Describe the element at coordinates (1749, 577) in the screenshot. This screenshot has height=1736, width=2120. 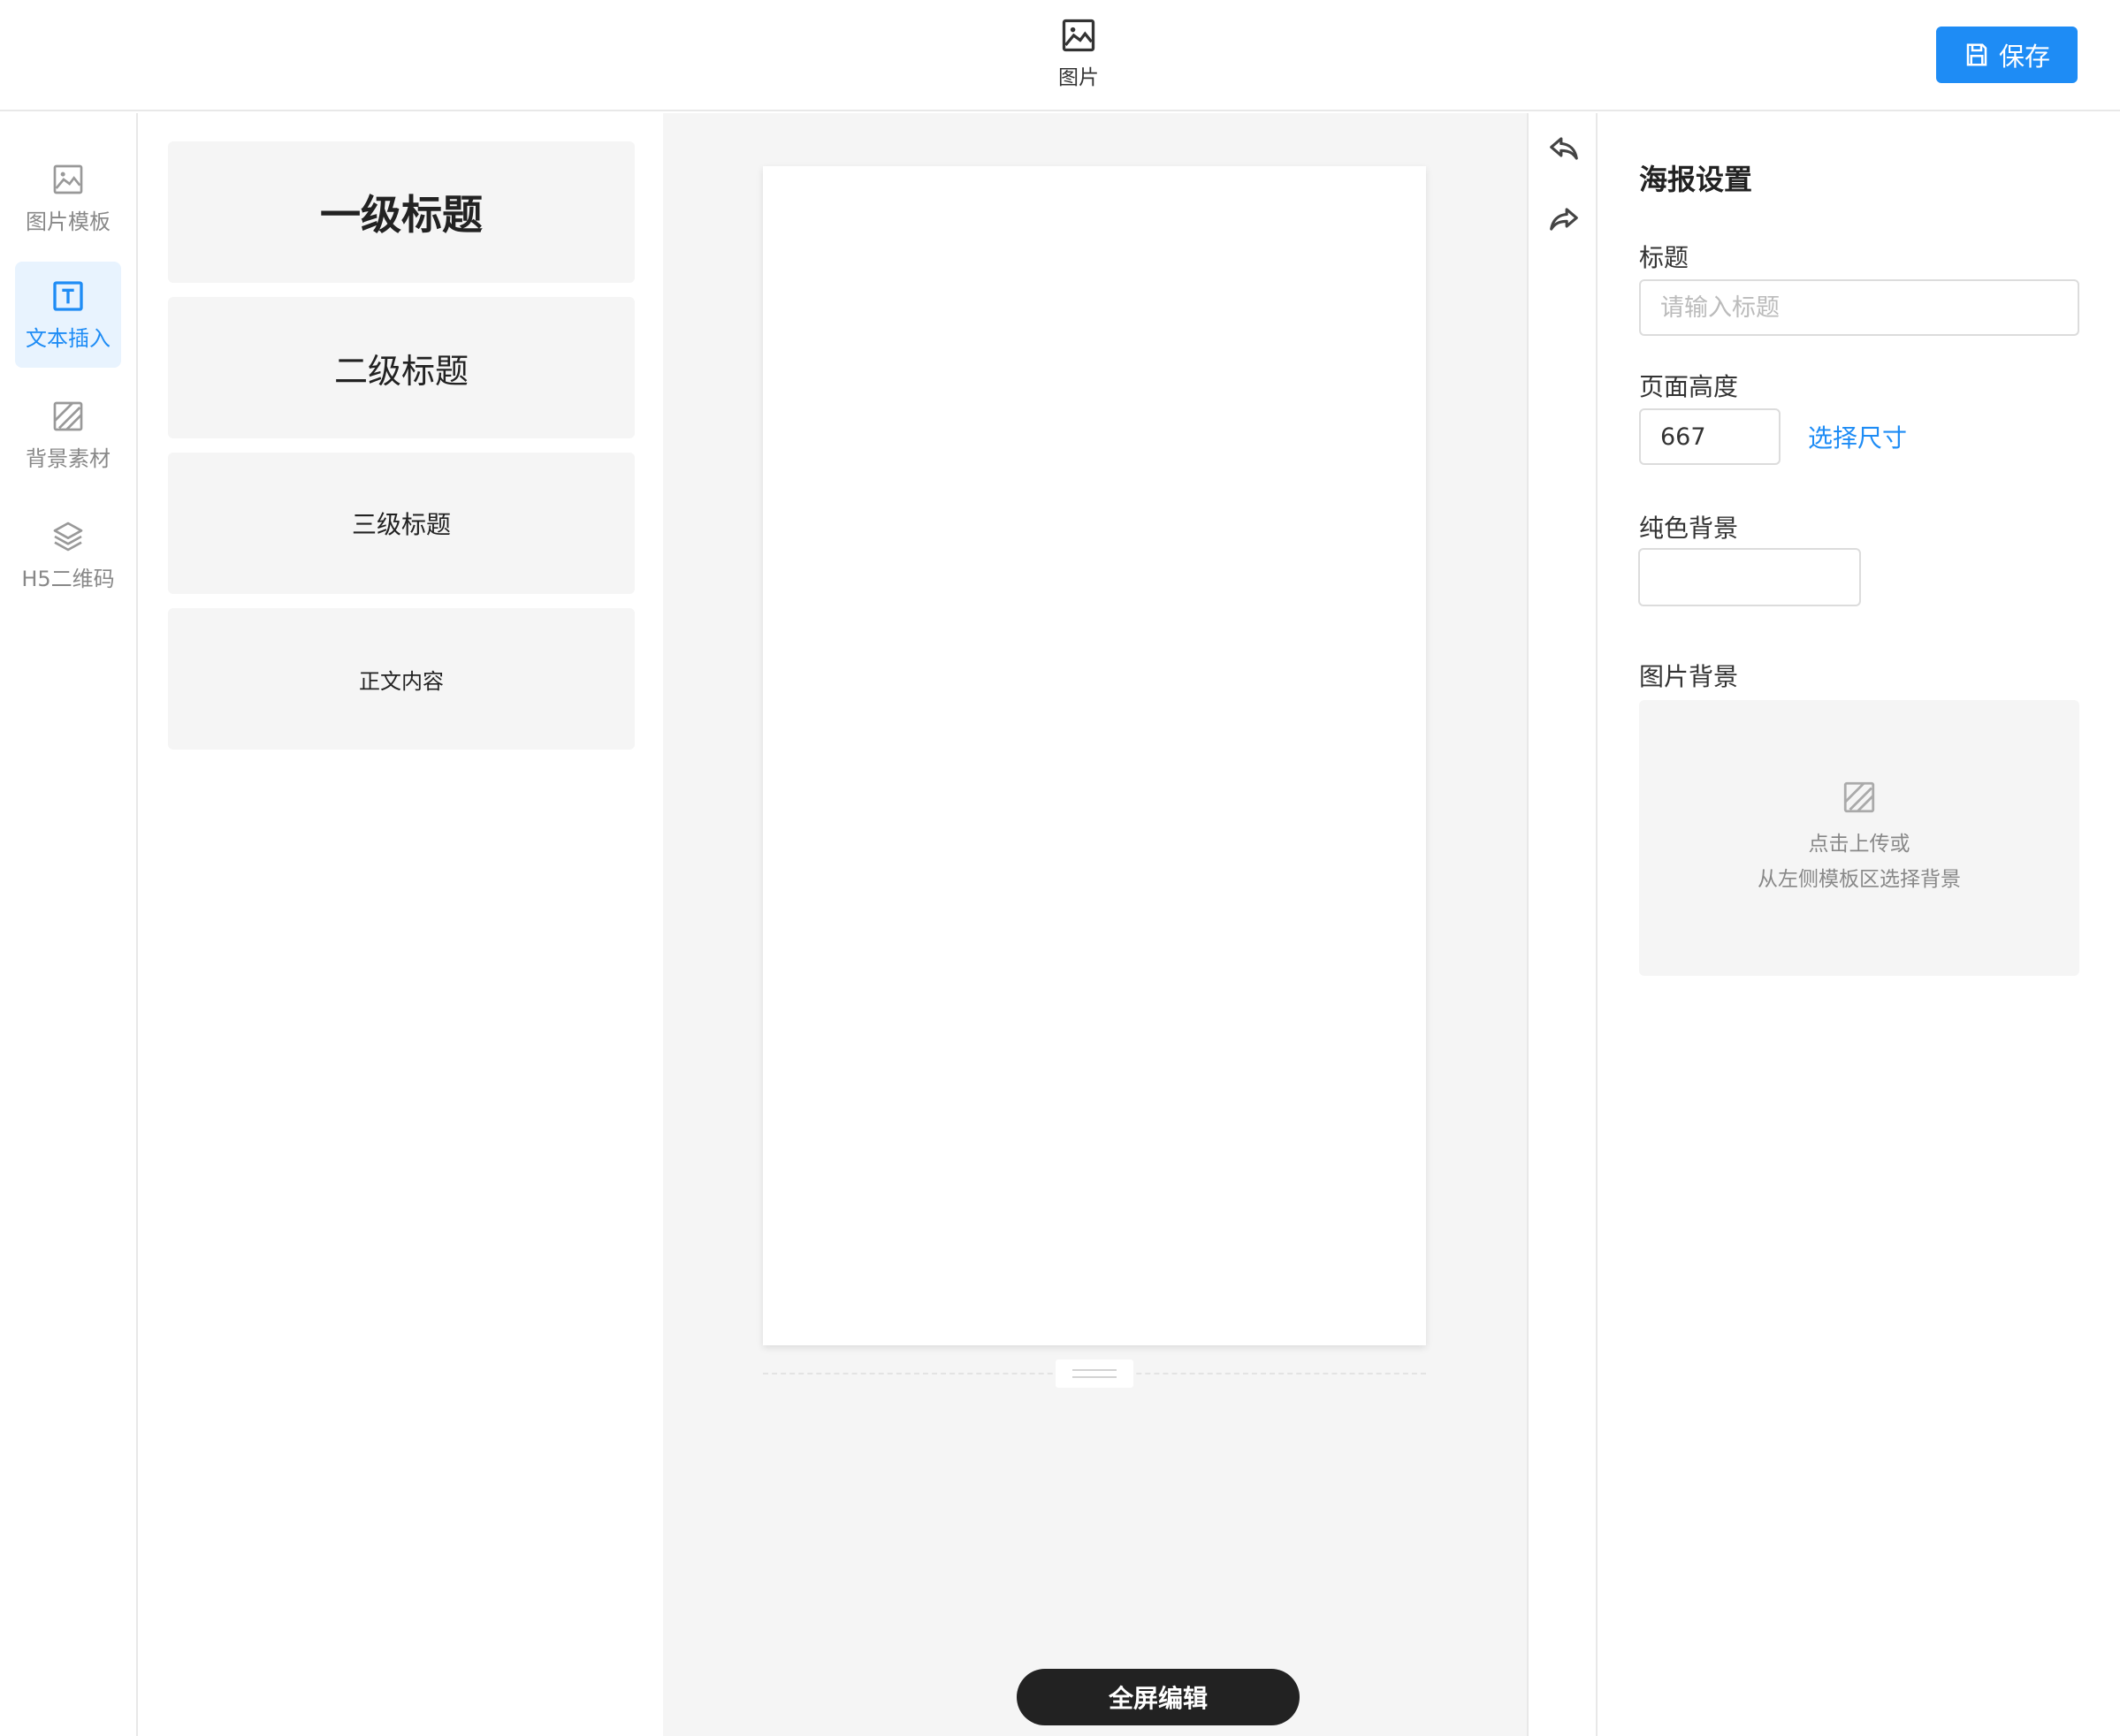
I see `solid-color-picker` at that location.